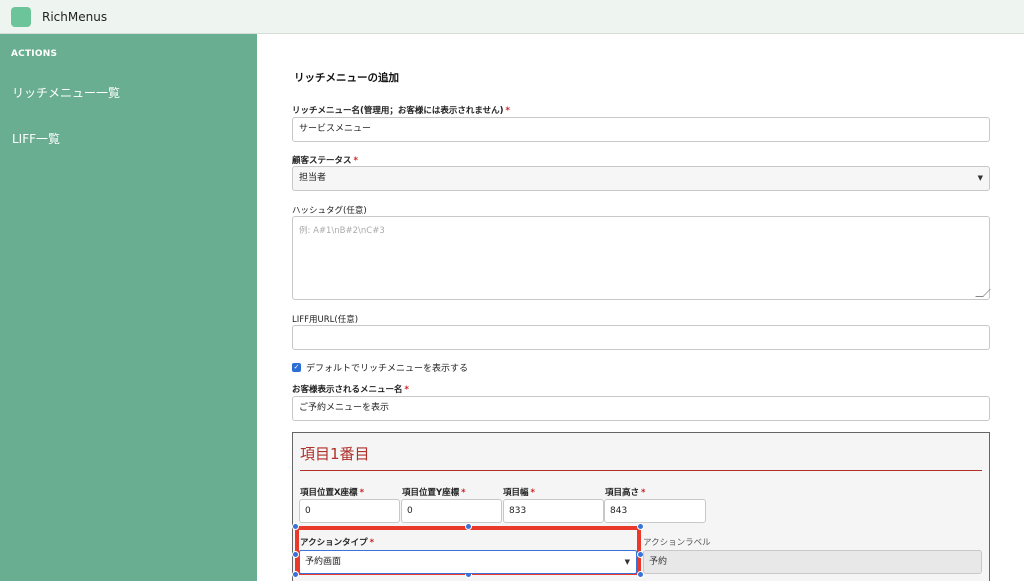 This screenshot has width=1024, height=581. I want to click on app-logo-icon, so click(21, 16).